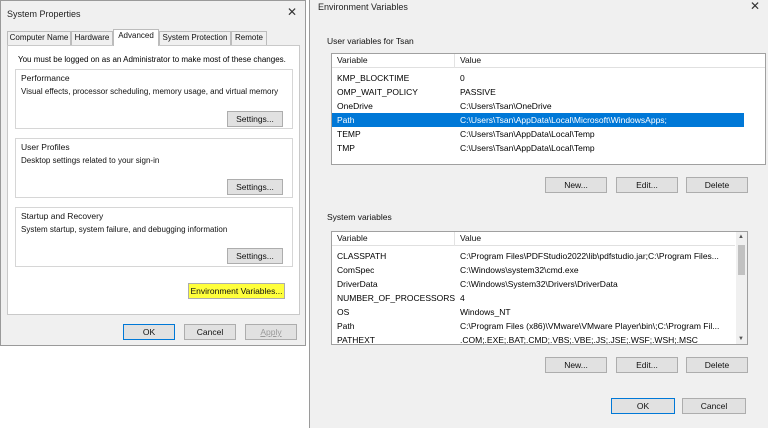 This screenshot has width=768, height=428. I want to click on table-row: ComSpec C:\Windows\system32\cmd.exe, so click(533, 270).